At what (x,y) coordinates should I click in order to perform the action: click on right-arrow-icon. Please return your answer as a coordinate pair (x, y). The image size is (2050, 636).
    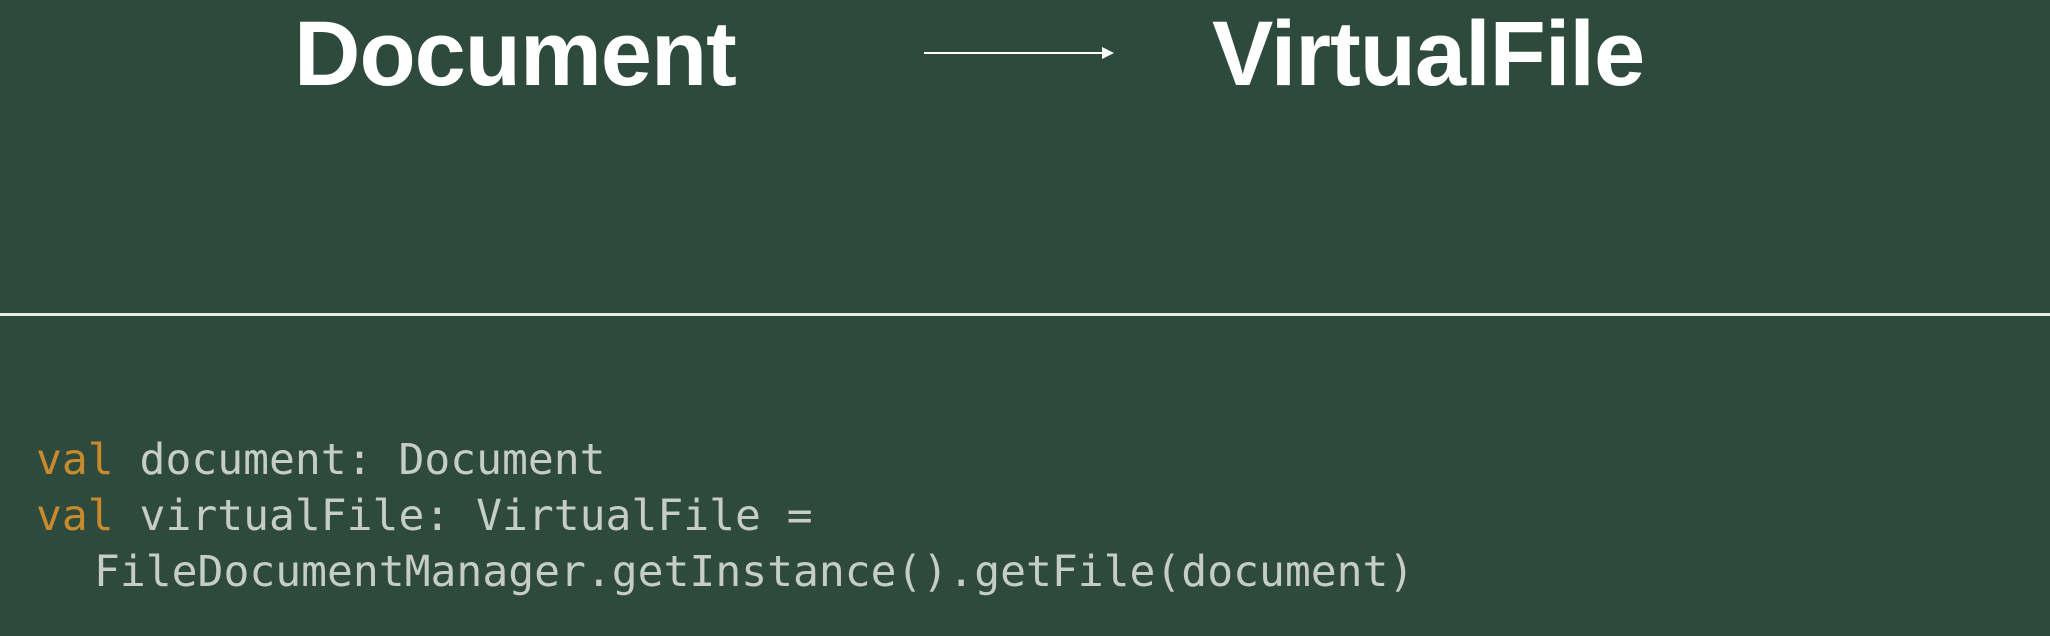
    Looking at the image, I should click on (1019, 53).